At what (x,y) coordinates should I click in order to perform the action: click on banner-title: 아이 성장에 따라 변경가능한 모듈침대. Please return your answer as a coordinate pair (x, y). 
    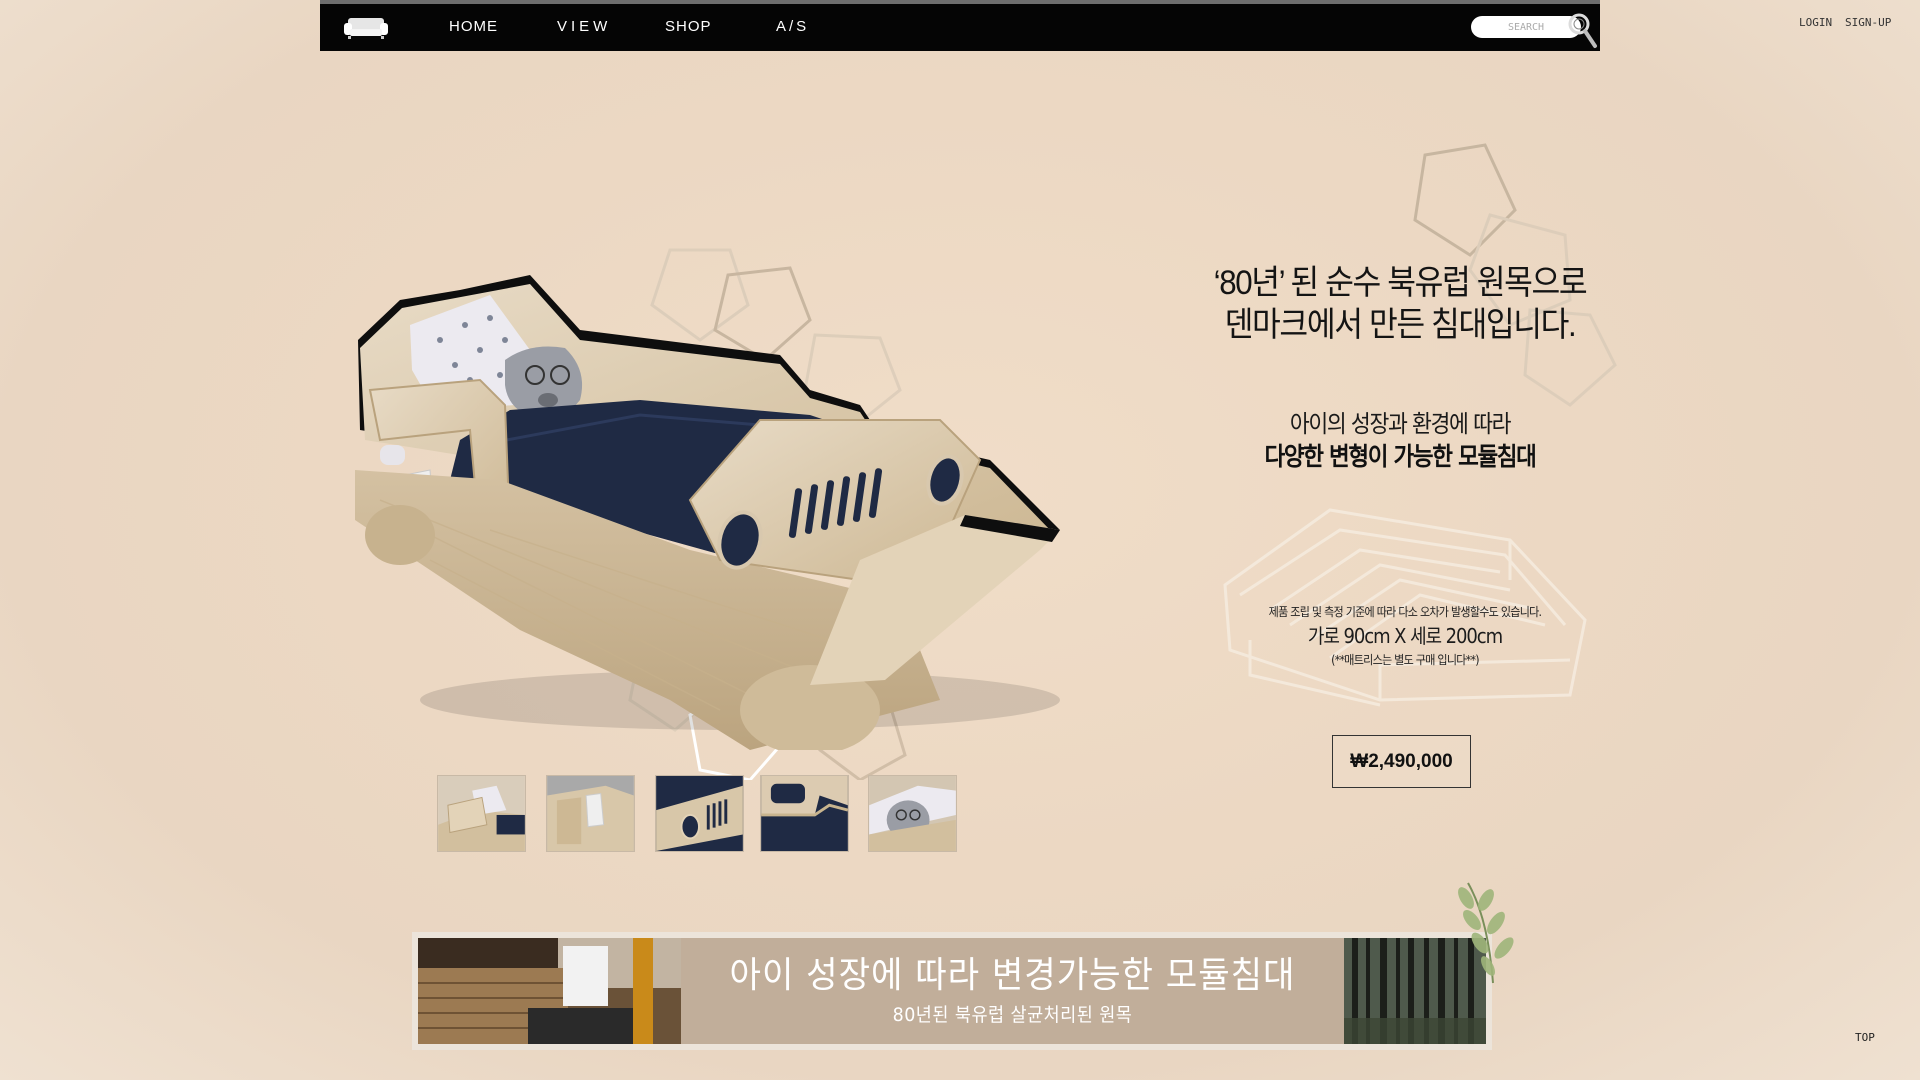
    Looking at the image, I should click on (1012, 975).